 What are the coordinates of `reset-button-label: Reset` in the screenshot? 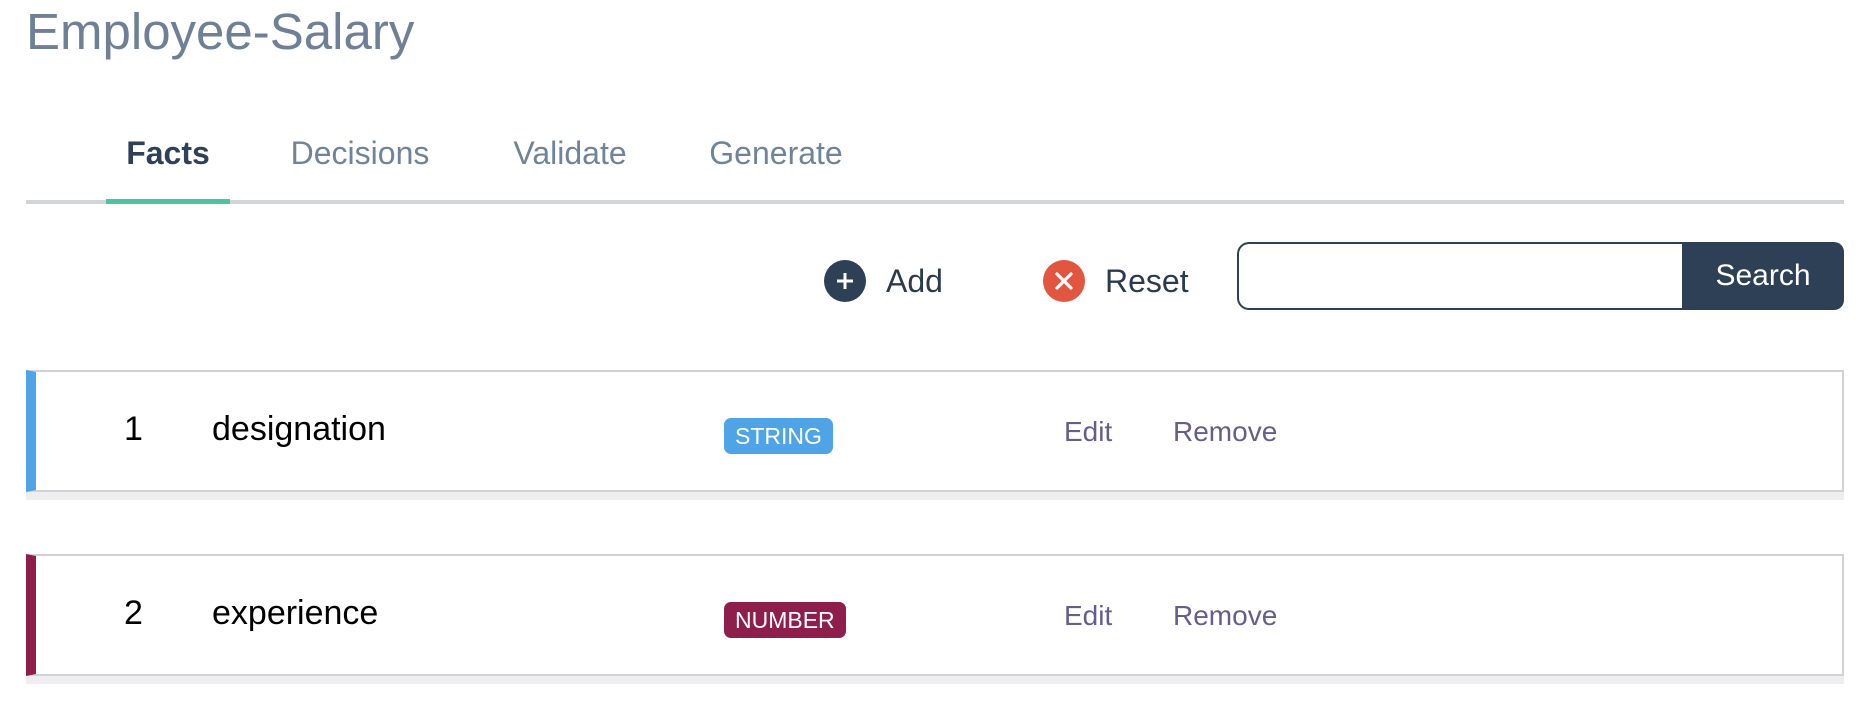 It's located at (1147, 280).